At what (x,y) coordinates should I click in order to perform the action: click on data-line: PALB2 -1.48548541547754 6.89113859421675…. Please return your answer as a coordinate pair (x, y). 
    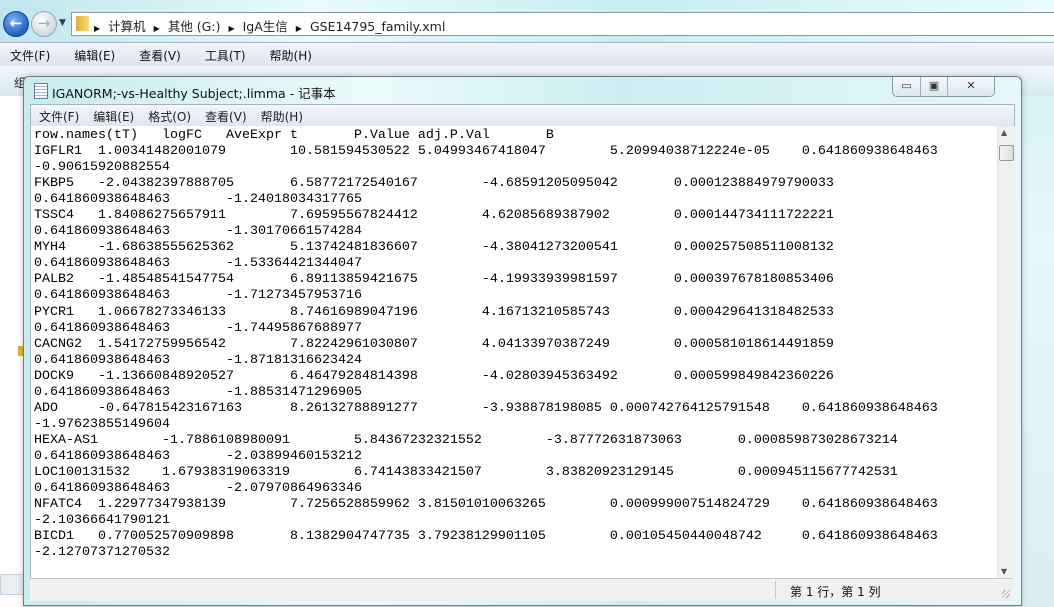
    Looking at the image, I should click on (434, 288).